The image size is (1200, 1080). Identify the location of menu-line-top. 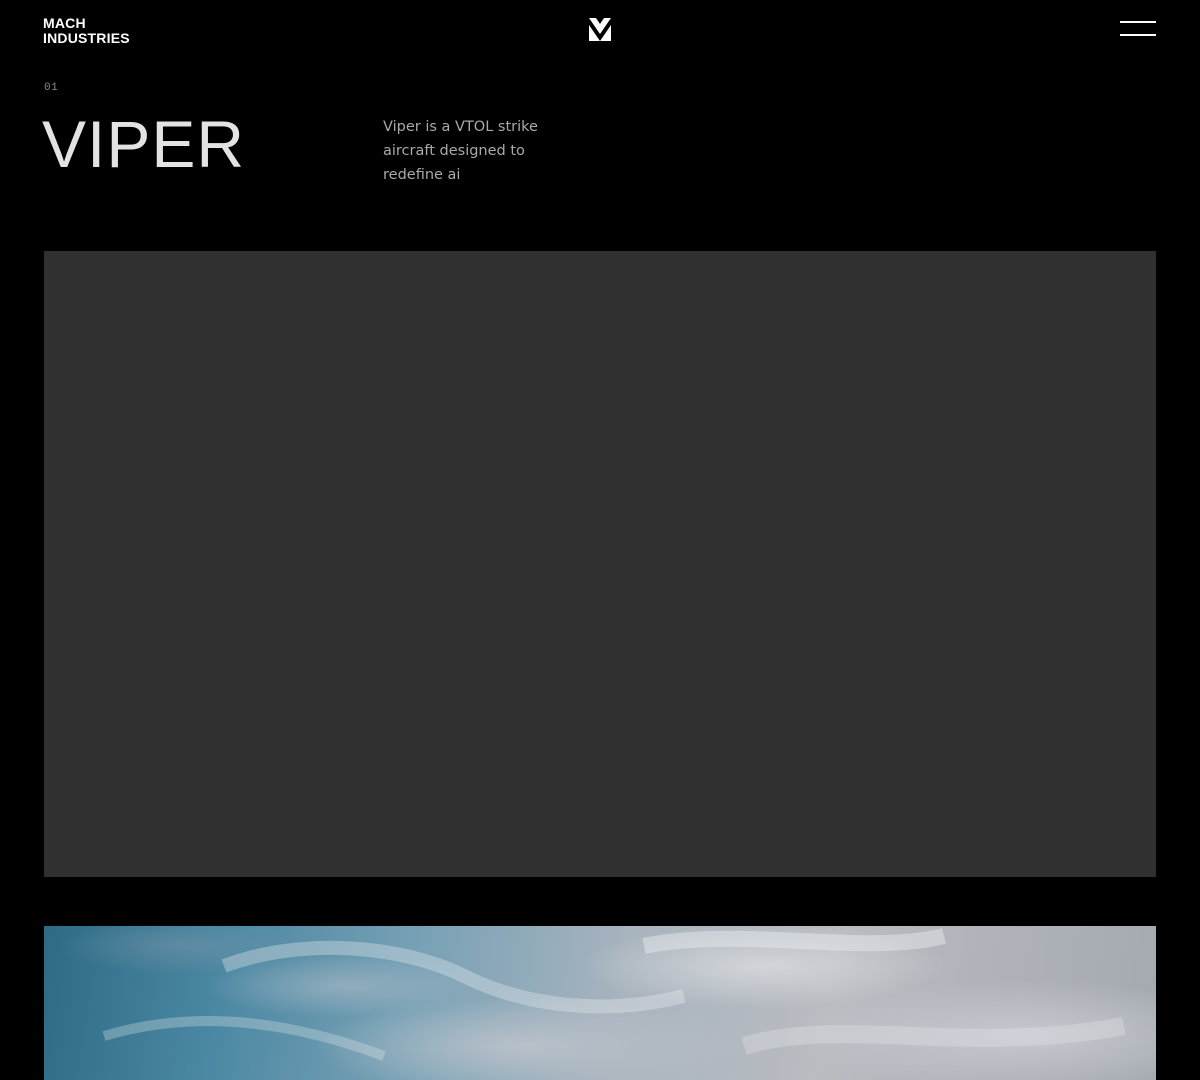
(1138, 22).